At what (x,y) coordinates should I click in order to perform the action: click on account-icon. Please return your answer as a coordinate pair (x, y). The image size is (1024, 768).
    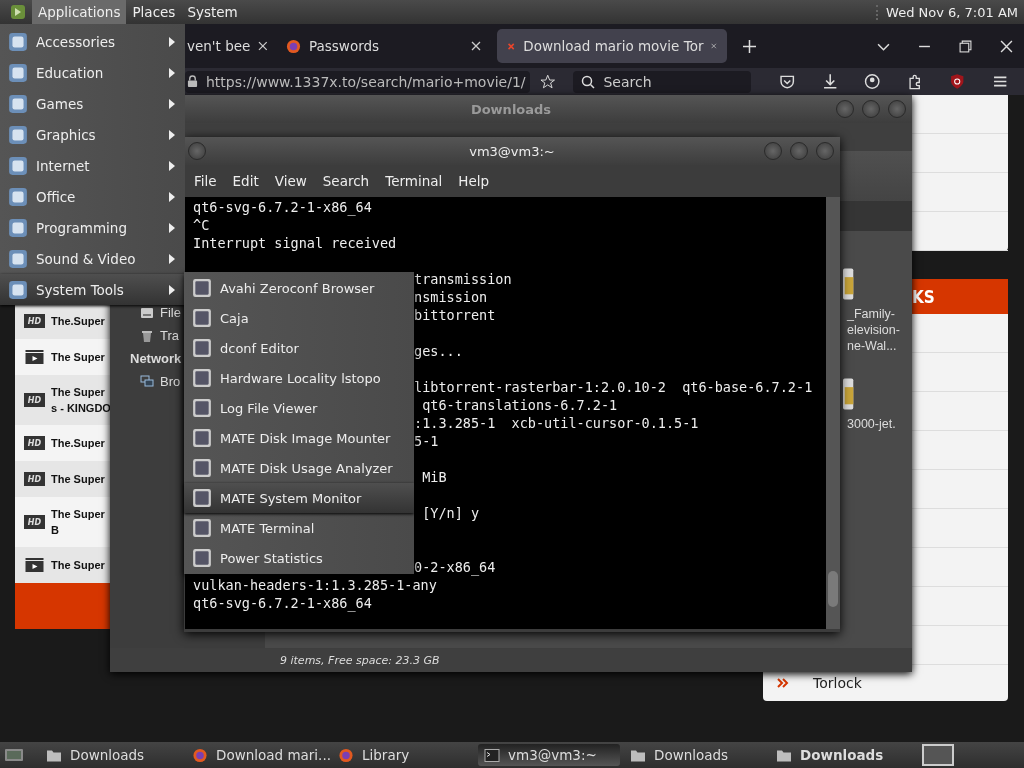
    Looking at the image, I should click on (872, 81).